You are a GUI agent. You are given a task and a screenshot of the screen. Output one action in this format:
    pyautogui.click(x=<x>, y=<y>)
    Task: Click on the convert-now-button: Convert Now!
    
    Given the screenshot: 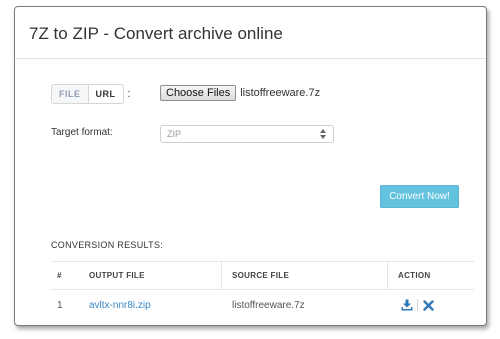 What is the action you would take?
    pyautogui.click(x=419, y=196)
    